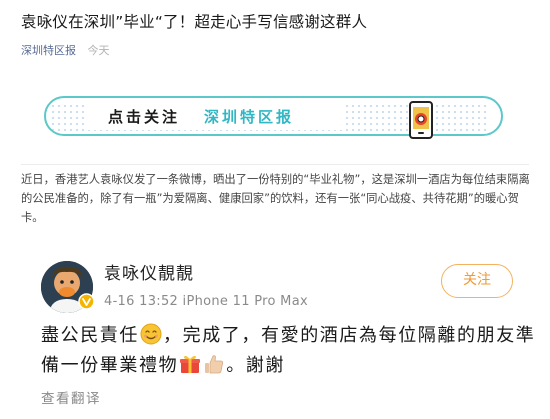 This screenshot has height=419, width=550. I want to click on banner-prefix: 点击关注, so click(144, 117).